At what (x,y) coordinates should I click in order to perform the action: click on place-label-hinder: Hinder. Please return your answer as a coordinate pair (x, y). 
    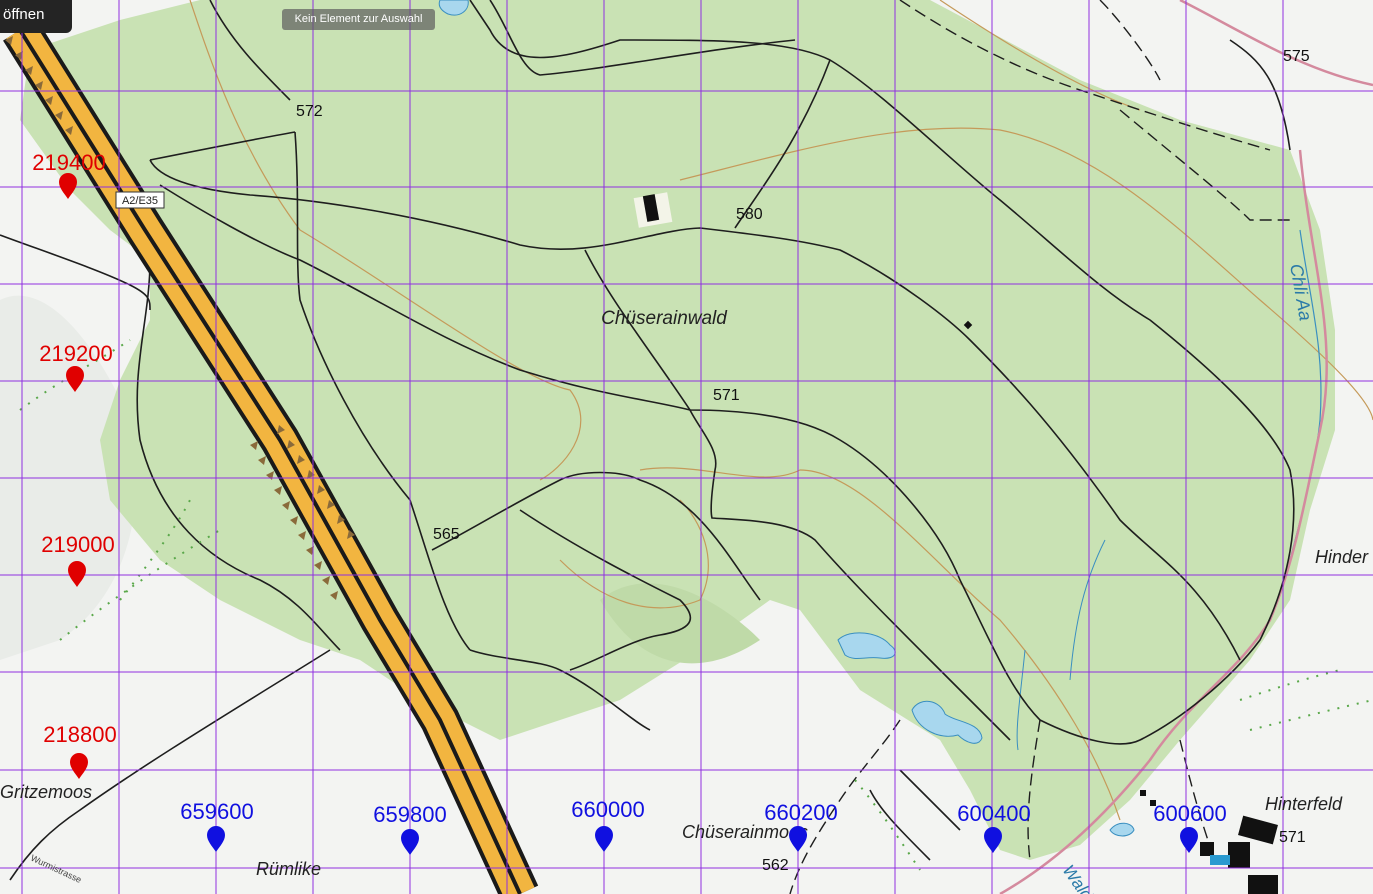
    Looking at the image, I should click on (1342, 557).